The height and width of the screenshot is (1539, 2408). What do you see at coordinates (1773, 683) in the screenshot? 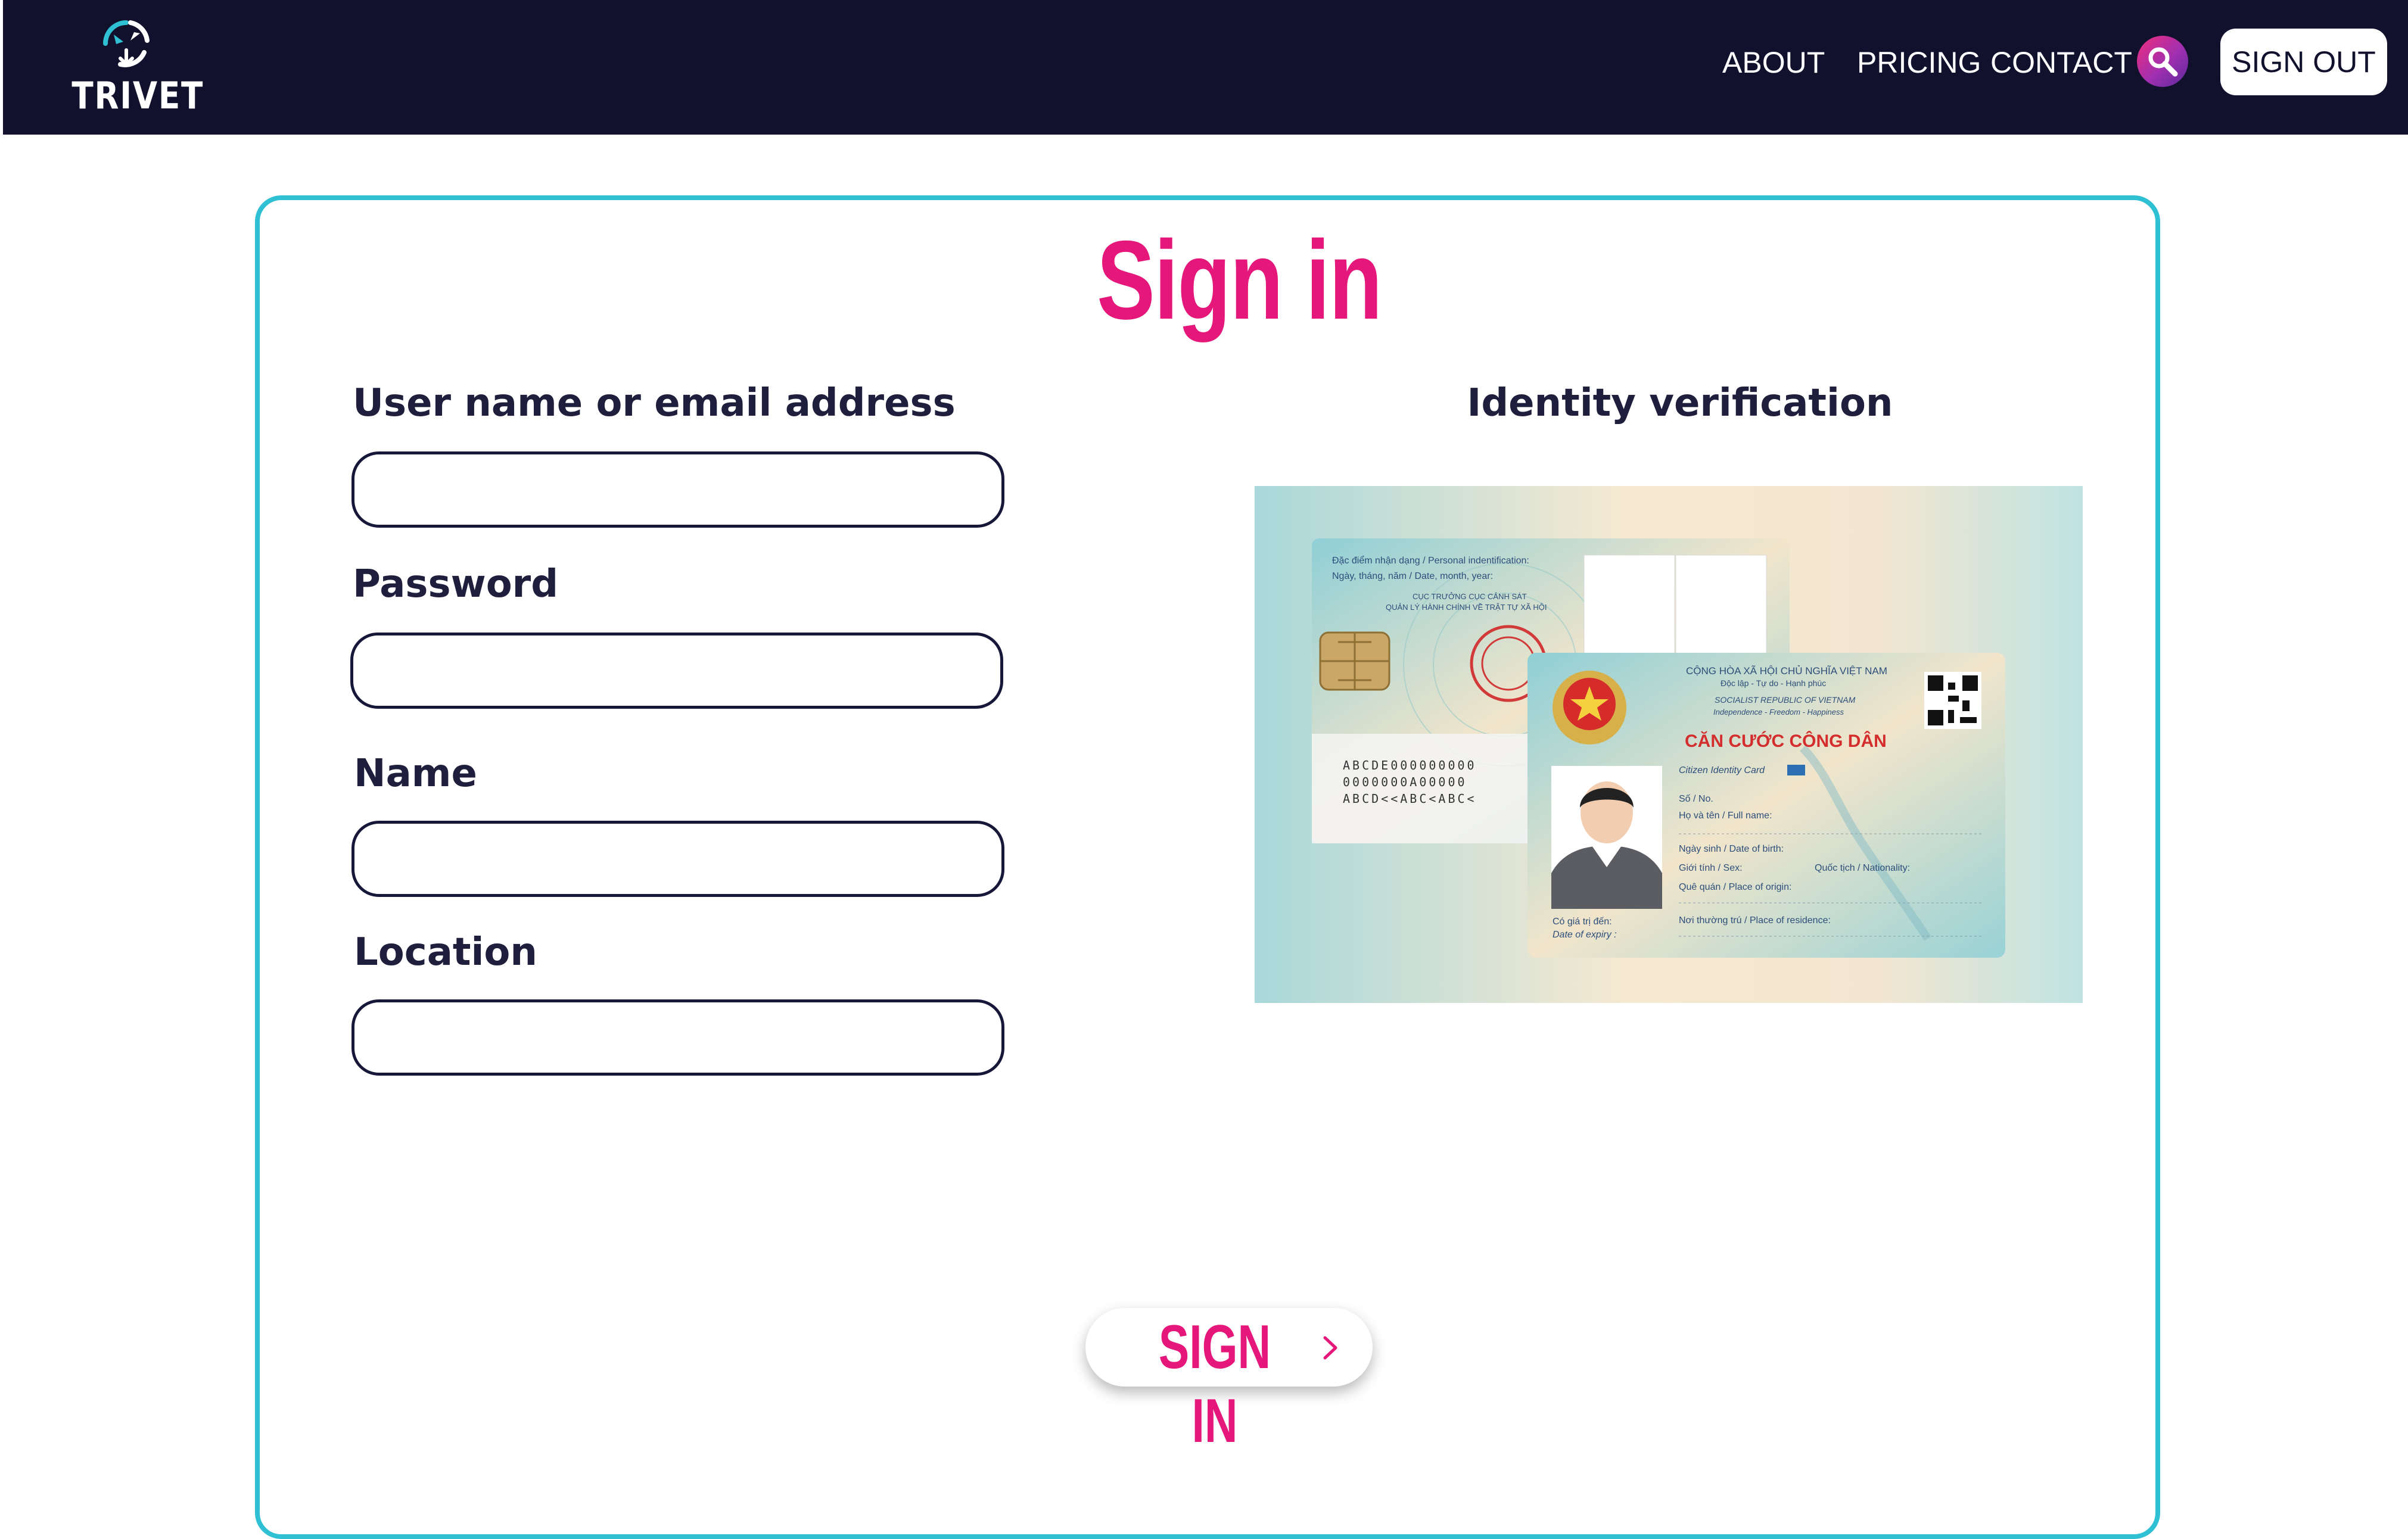
I see `motto-text: Độc lập - Tự do - Hạnh phúc` at bounding box center [1773, 683].